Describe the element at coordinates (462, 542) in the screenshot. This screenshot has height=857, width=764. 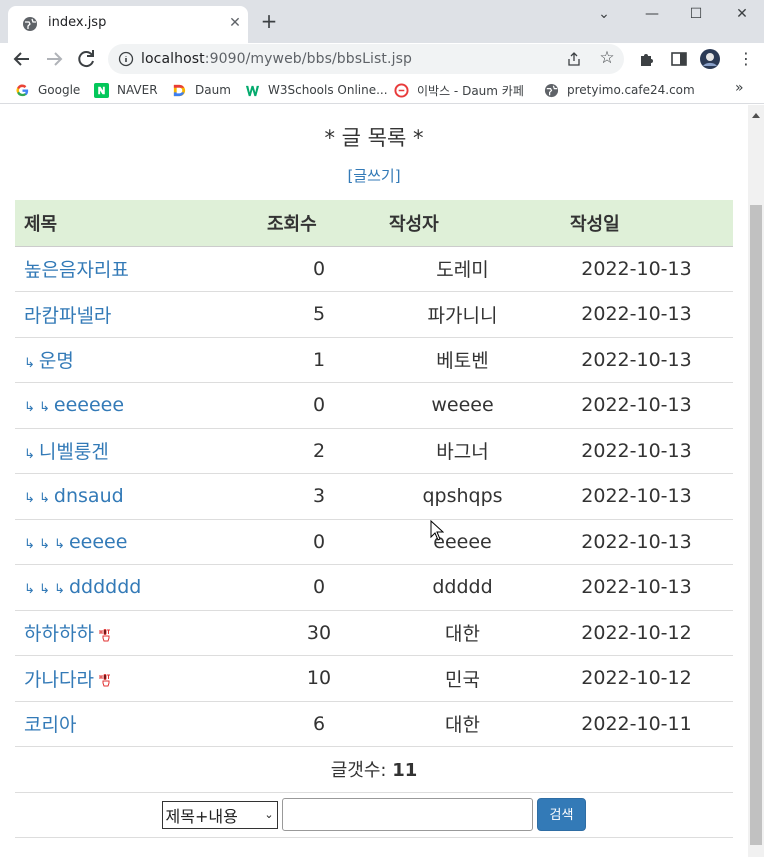
I see `cell-writer: eeeee` at that location.